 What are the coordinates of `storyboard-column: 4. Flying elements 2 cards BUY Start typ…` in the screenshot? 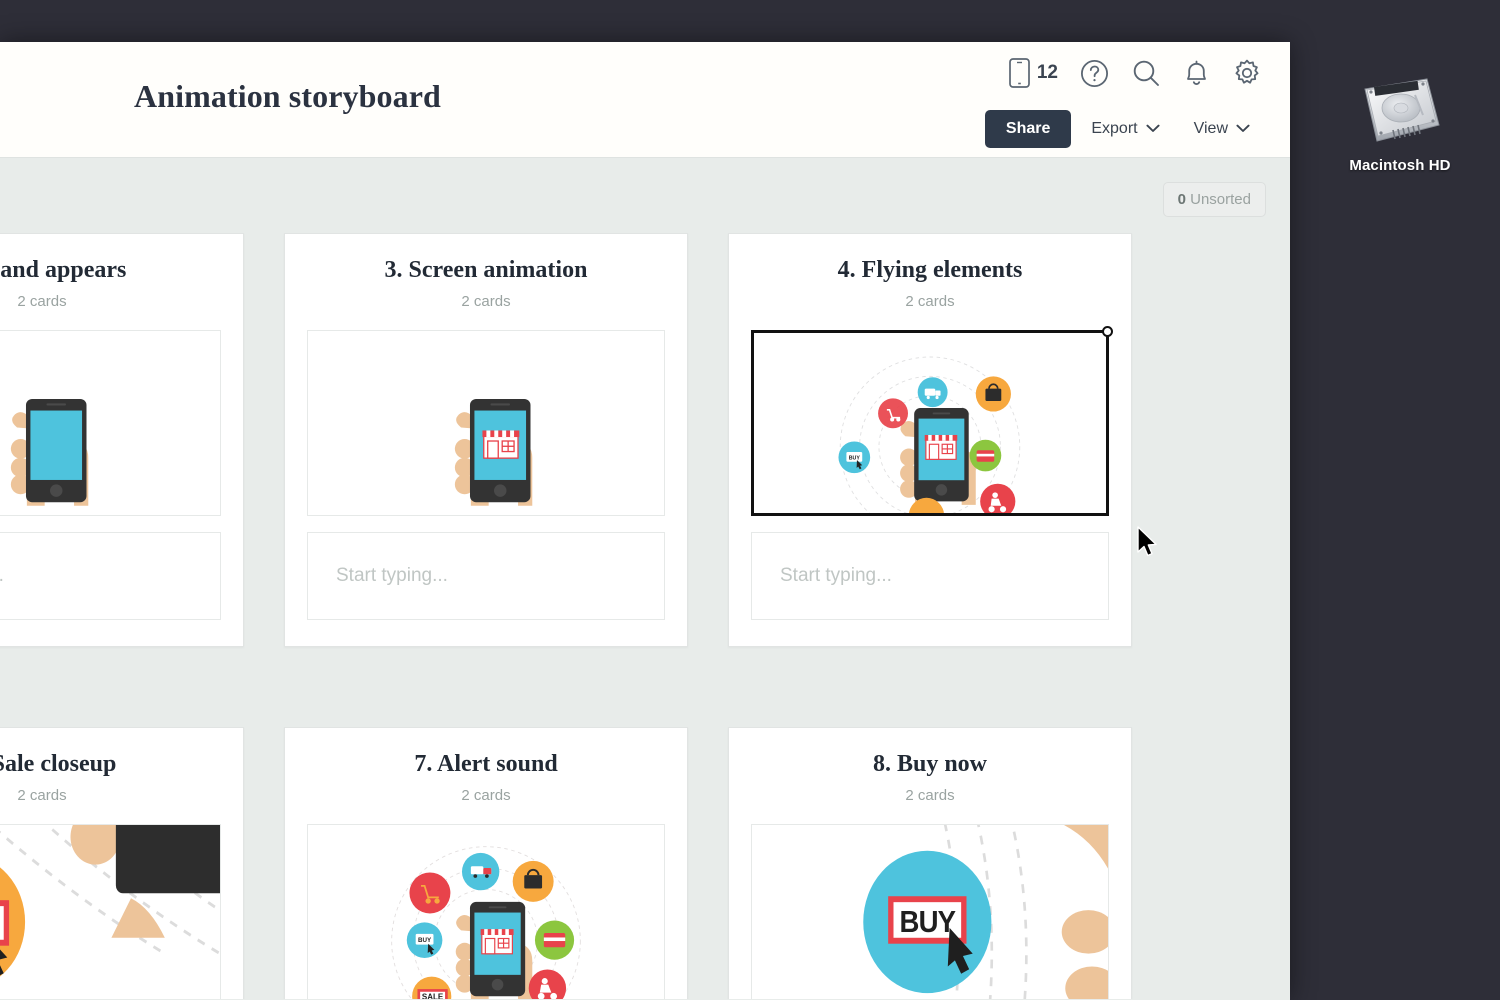 It's located at (930, 440).